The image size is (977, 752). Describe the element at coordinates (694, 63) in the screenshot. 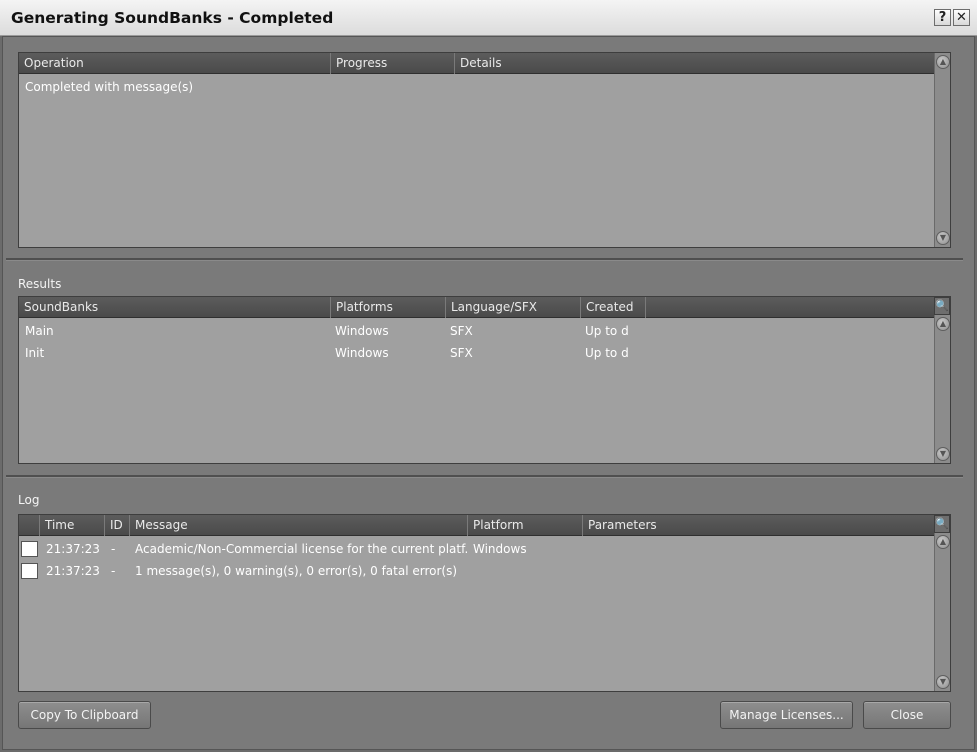

I see `column-details: Details` at that location.